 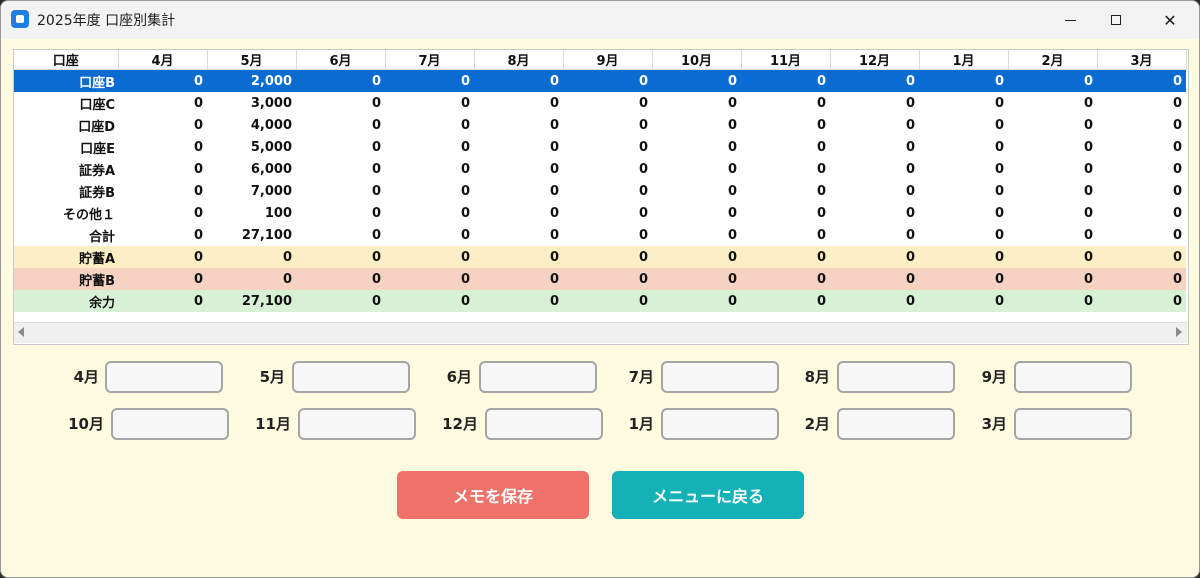 What do you see at coordinates (251, 213) in the screenshot?
I see `amount-cell: 100` at bounding box center [251, 213].